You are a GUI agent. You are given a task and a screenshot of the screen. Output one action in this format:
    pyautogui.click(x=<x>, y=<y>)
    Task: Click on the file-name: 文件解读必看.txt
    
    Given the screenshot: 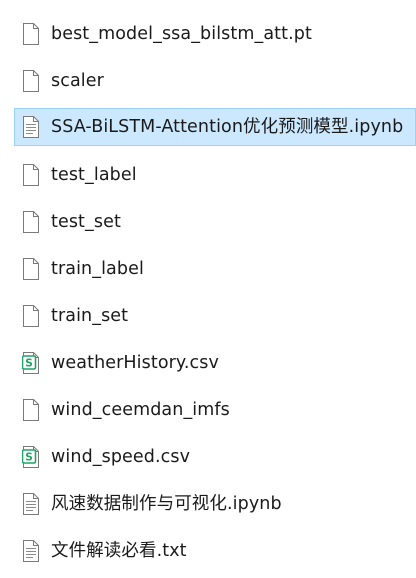 What is the action you would take?
    pyautogui.click(x=119, y=551)
    